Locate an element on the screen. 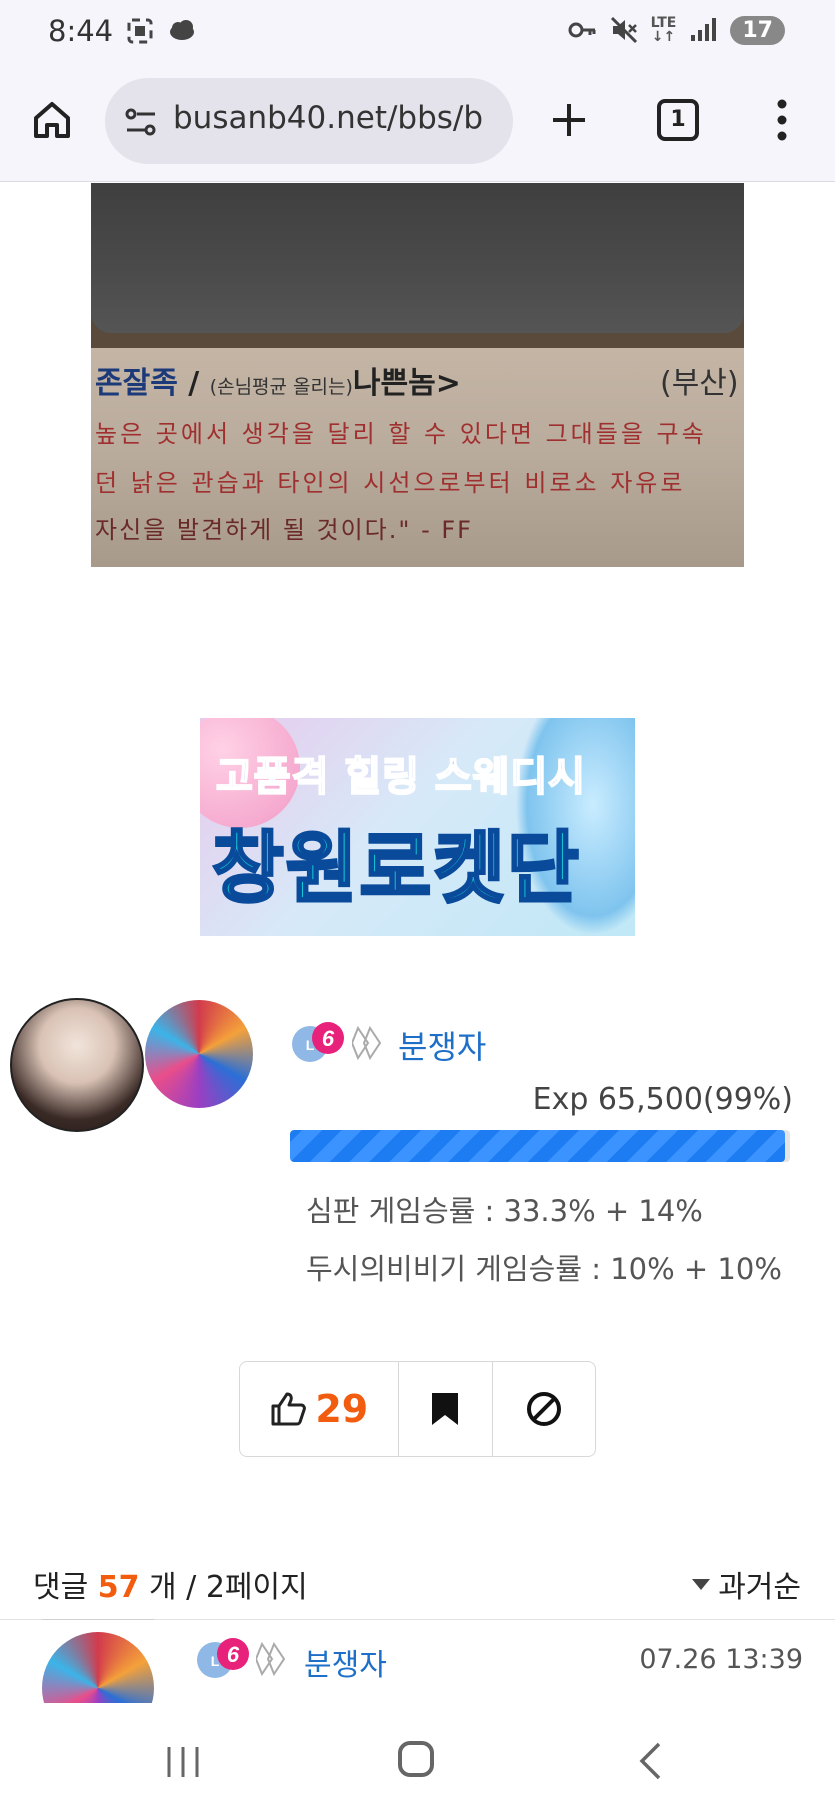 The width and height of the screenshot is (835, 1809). comments-count-label: 댓글 57 개 / 2페이지 is located at coordinates (170, 1587).